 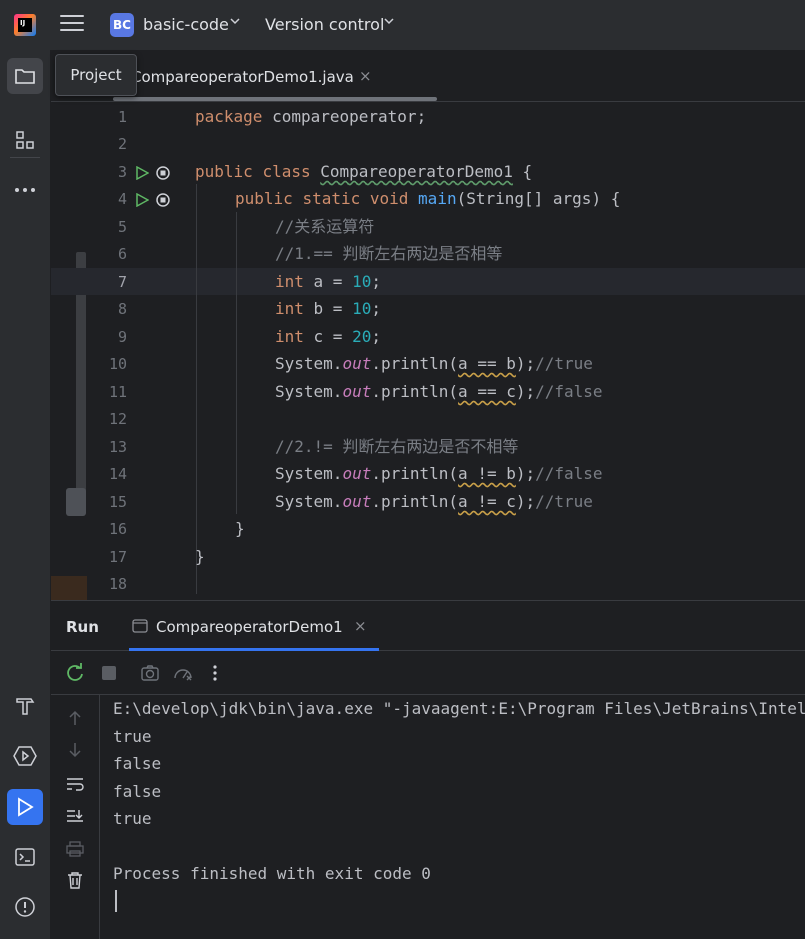 I want to click on line-number: 12, so click(x=117, y=419).